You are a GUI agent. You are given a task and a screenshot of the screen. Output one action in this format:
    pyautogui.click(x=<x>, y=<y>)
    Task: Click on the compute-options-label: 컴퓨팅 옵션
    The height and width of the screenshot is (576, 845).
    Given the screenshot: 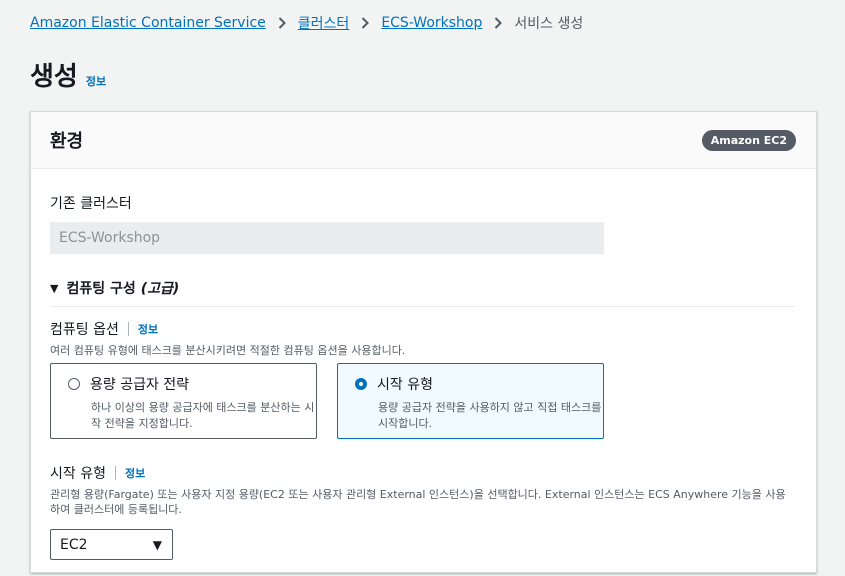 What is the action you would take?
    pyautogui.click(x=84, y=330)
    